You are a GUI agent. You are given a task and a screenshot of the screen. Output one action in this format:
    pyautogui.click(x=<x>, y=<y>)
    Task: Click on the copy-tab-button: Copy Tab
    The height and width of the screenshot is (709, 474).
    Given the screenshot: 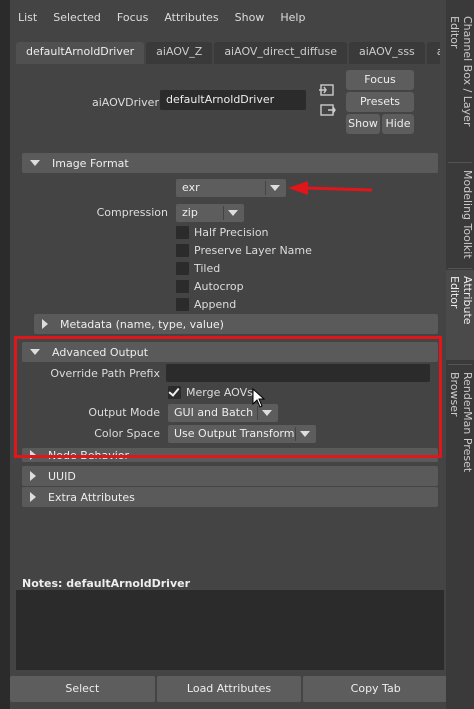 What is the action you would take?
    pyautogui.click(x=376, y=689)
    